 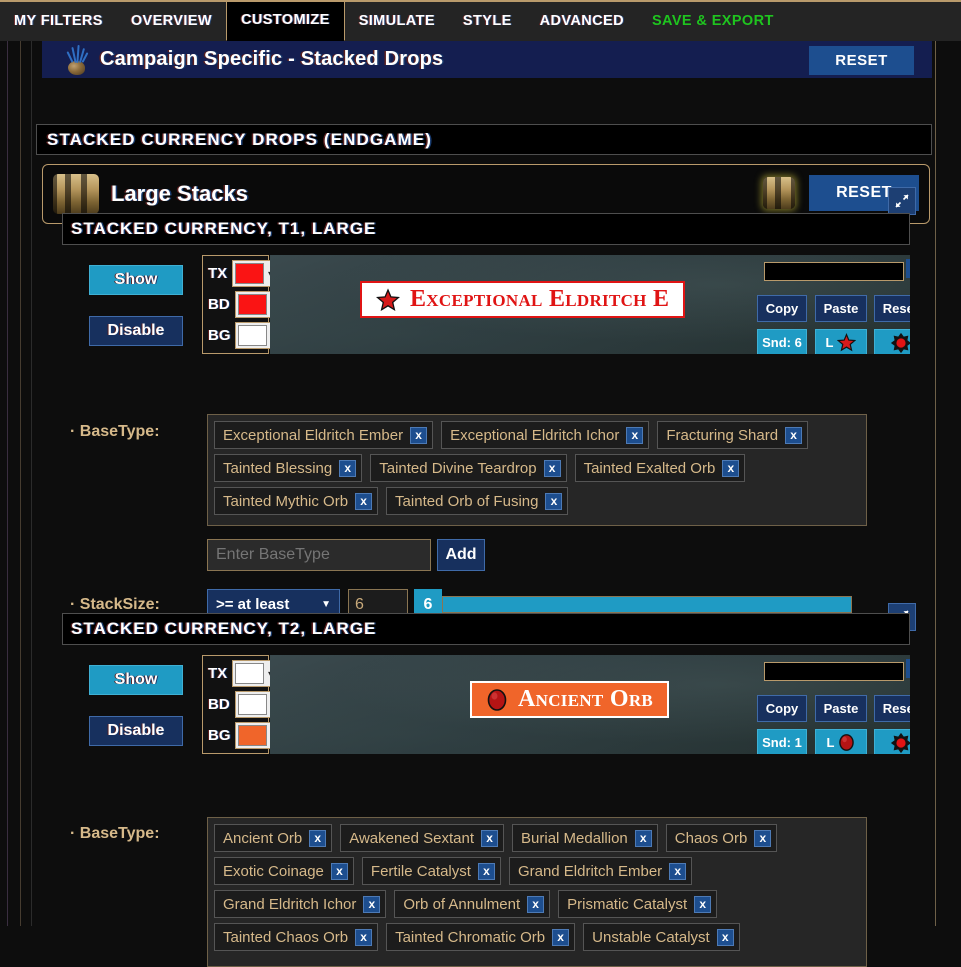 What do you see at coordinates (841, 341) in the screenshot?
I see `minimap-icon-button-t1: L` at bounding box center [841, 341].